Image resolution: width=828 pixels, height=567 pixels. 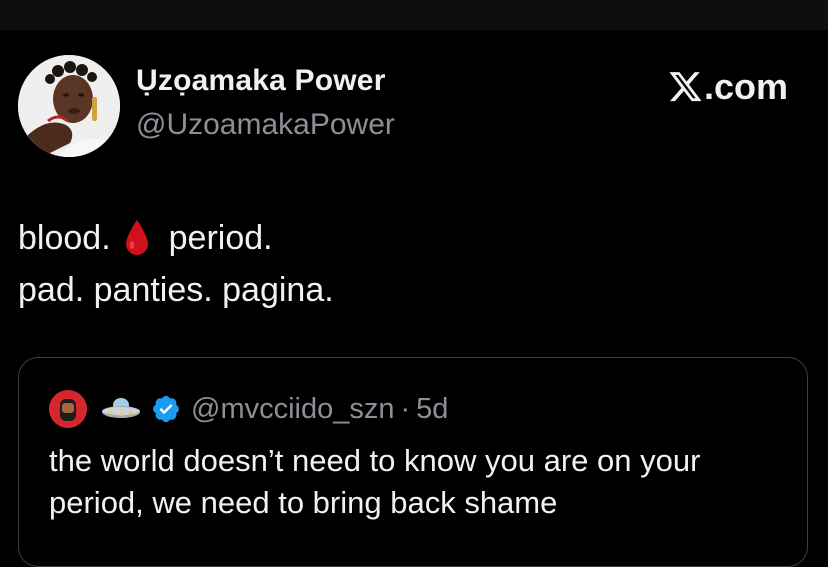 I want to click on tweet-body: blood. period. pad. panties. pagina., so click(x=176, y=264).